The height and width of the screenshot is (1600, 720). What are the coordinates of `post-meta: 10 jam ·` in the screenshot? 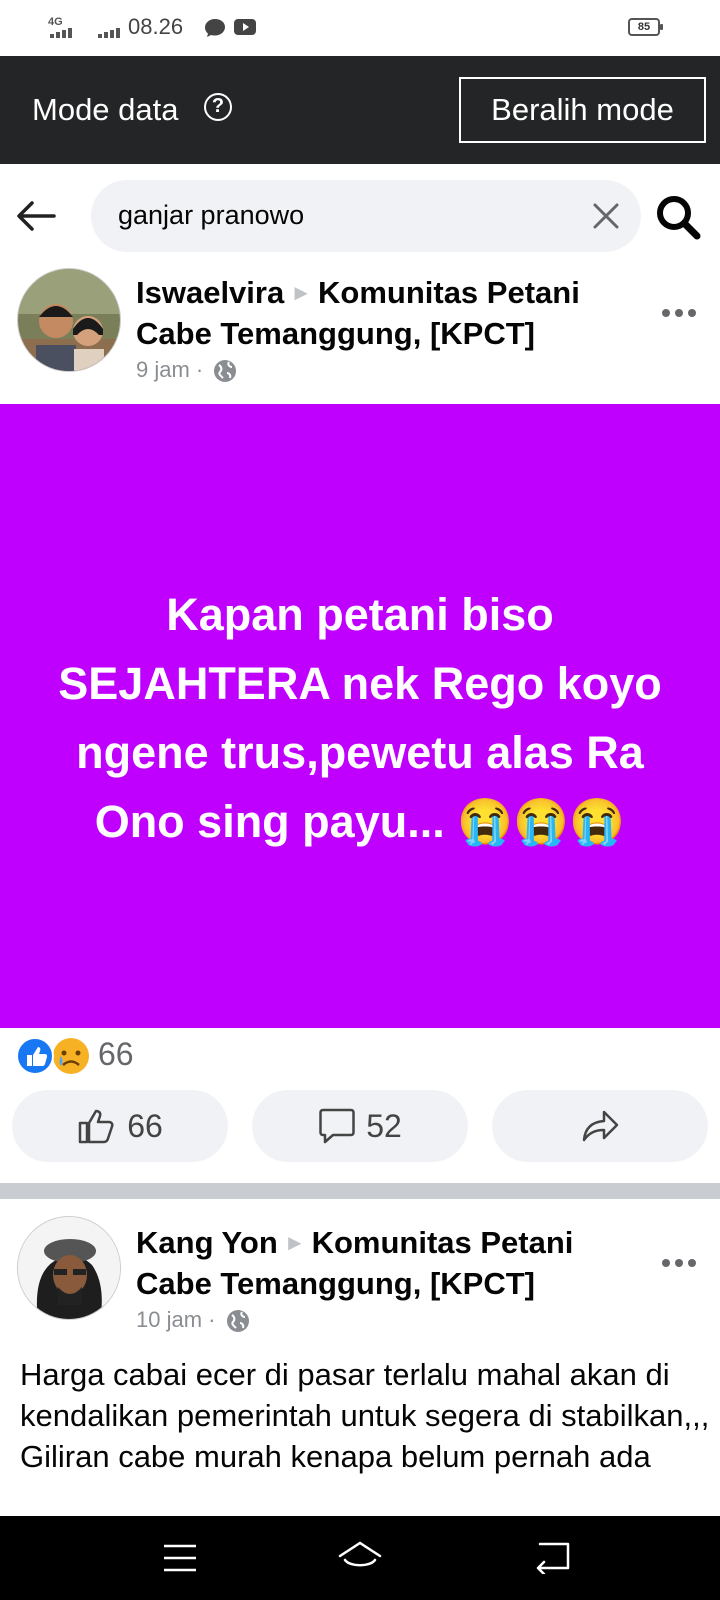 It's located at (193, 1320).